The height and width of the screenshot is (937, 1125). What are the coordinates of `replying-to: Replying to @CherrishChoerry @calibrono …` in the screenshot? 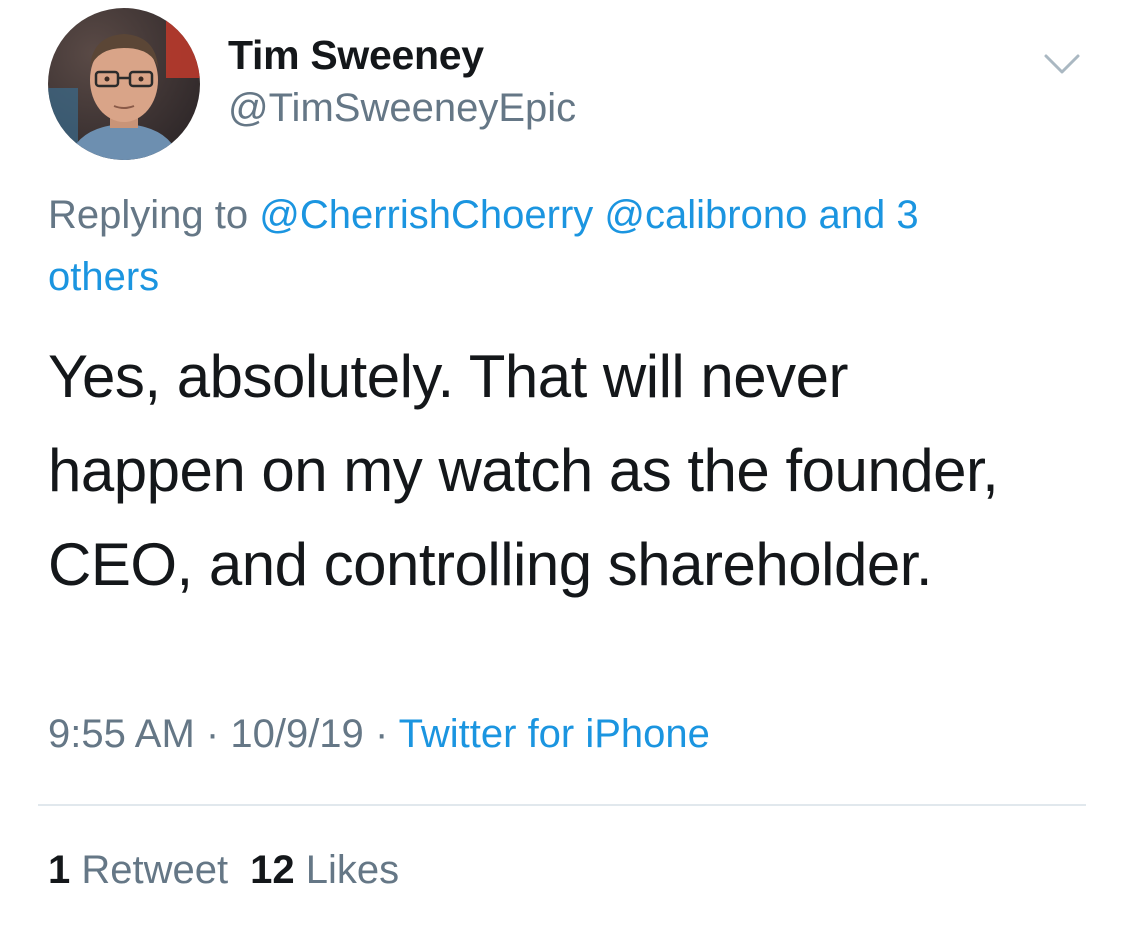 It's located at (563, 246).